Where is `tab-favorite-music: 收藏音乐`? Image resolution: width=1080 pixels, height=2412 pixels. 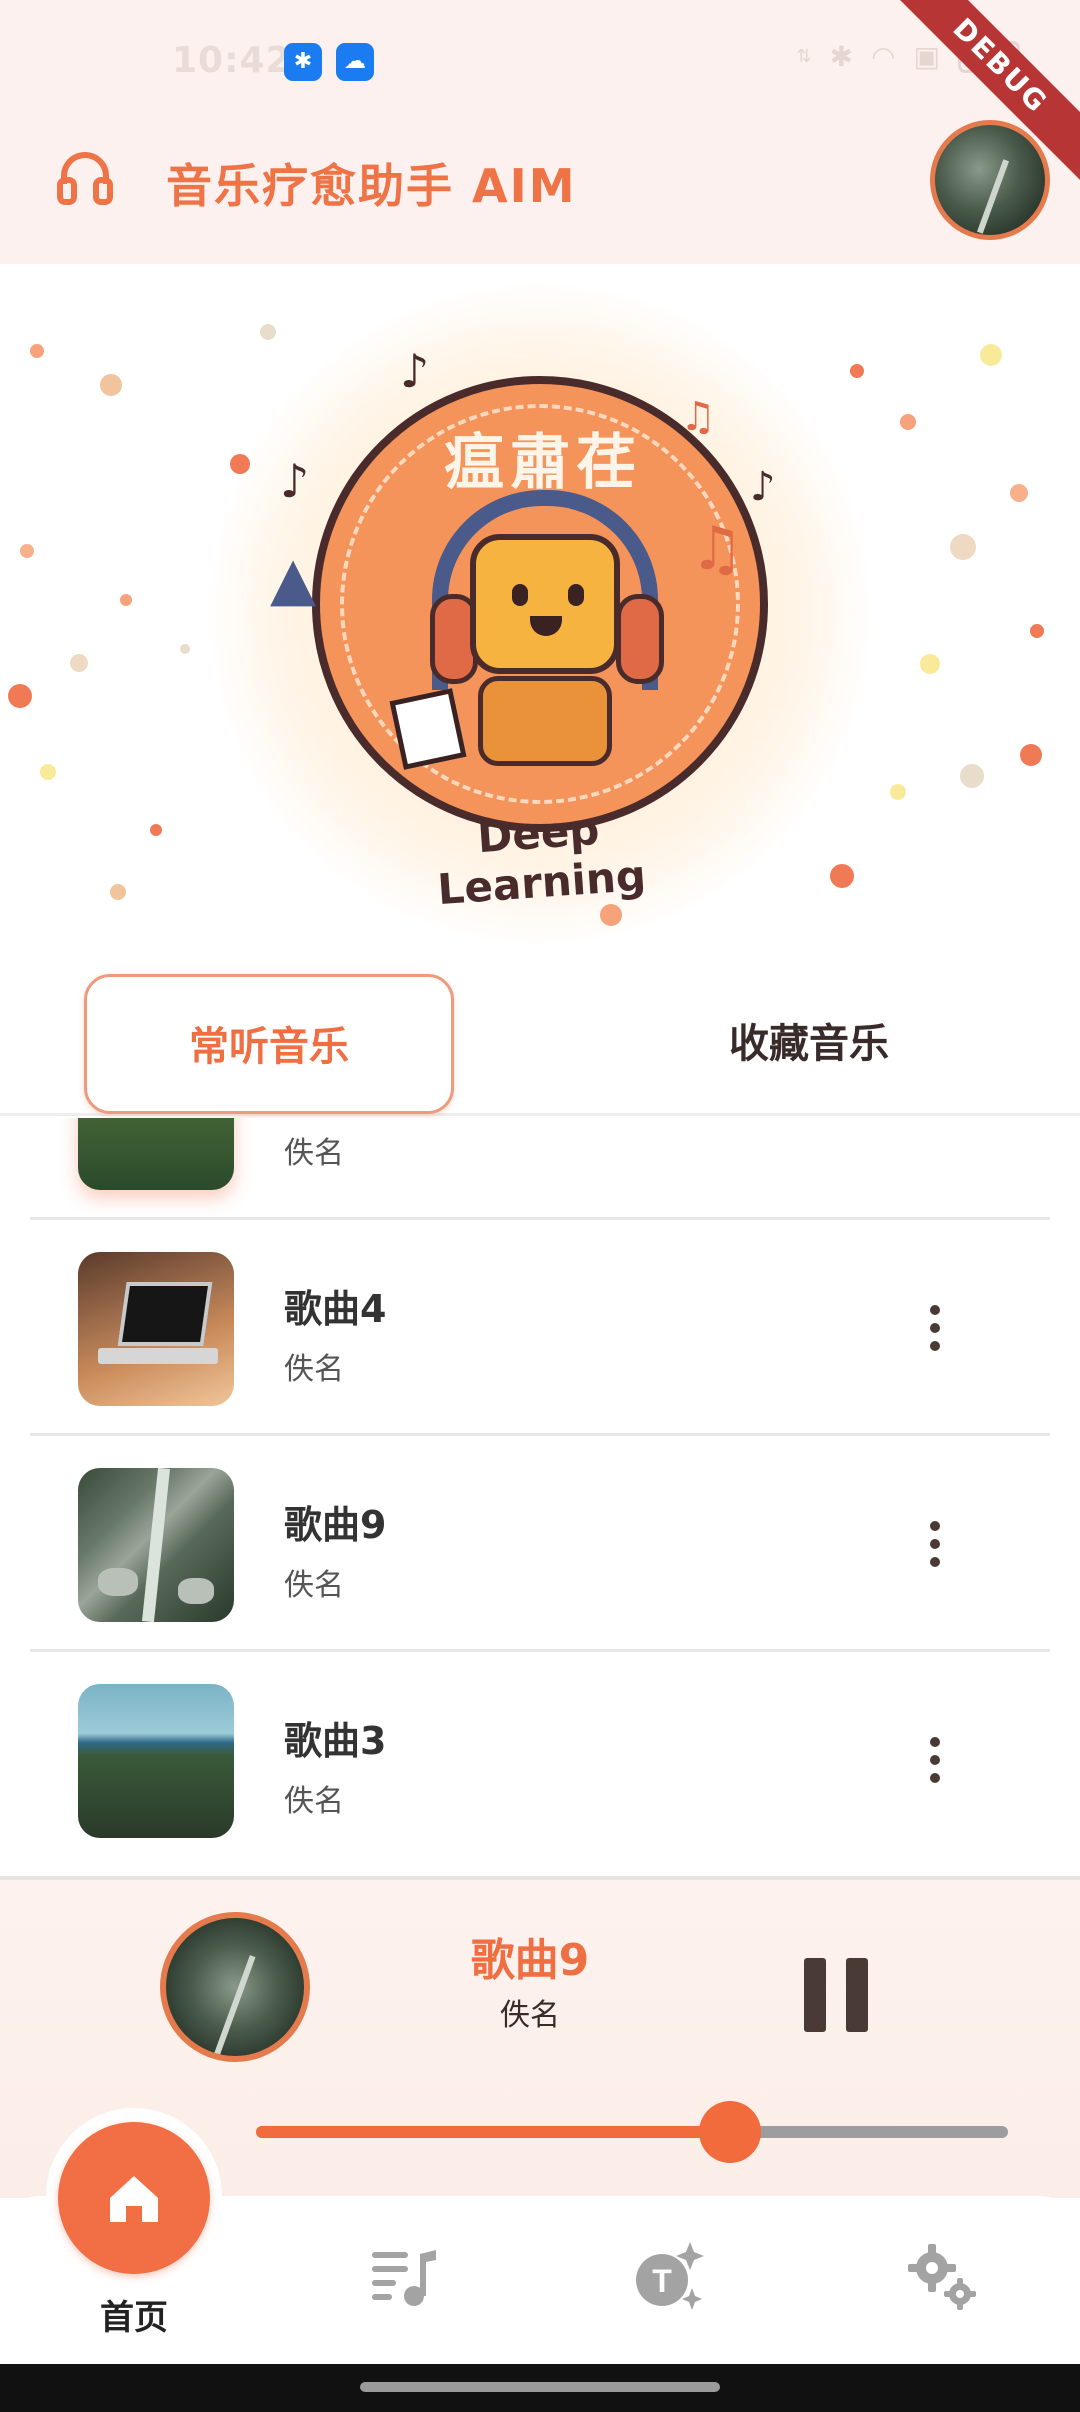
tab-favorite-music: 收藏音乐 is located at coordinates (809, 1044).